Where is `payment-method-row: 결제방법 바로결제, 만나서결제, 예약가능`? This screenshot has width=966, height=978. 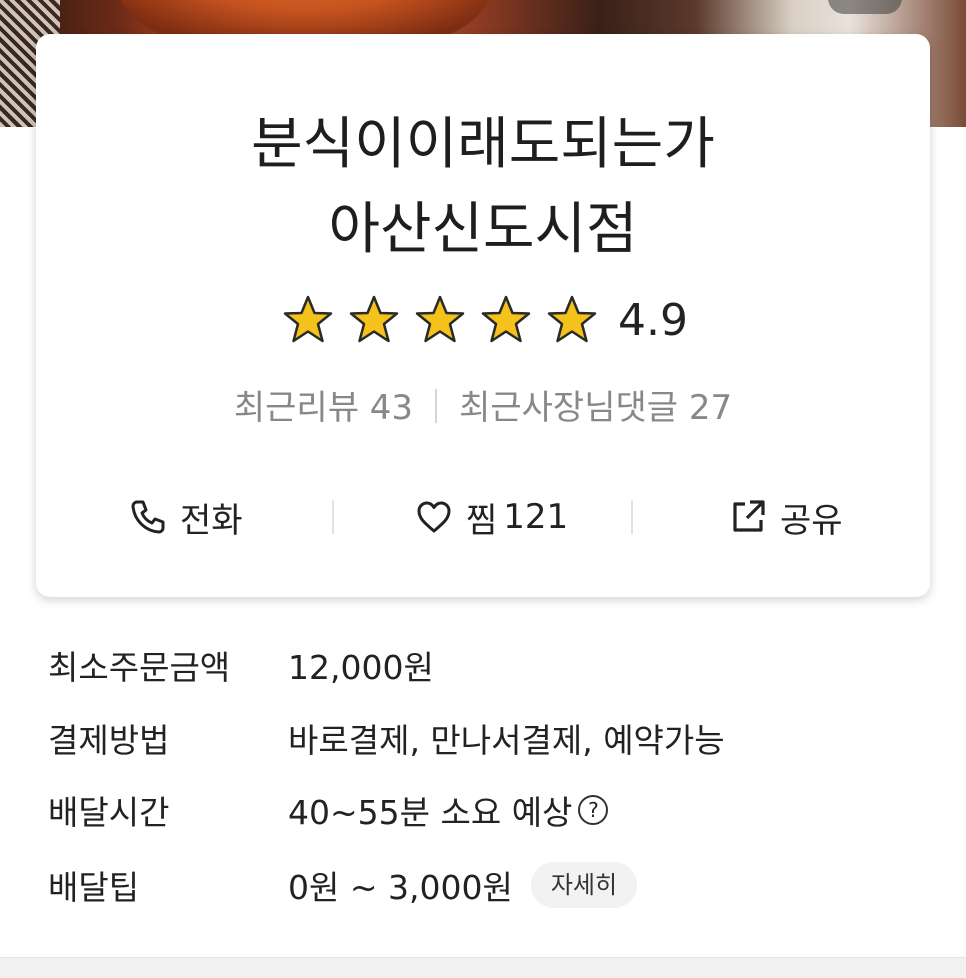 payment-method-row: 결제방법 바로결제, 만나서결제, 예약가능 is located at coordinates (488, 738).